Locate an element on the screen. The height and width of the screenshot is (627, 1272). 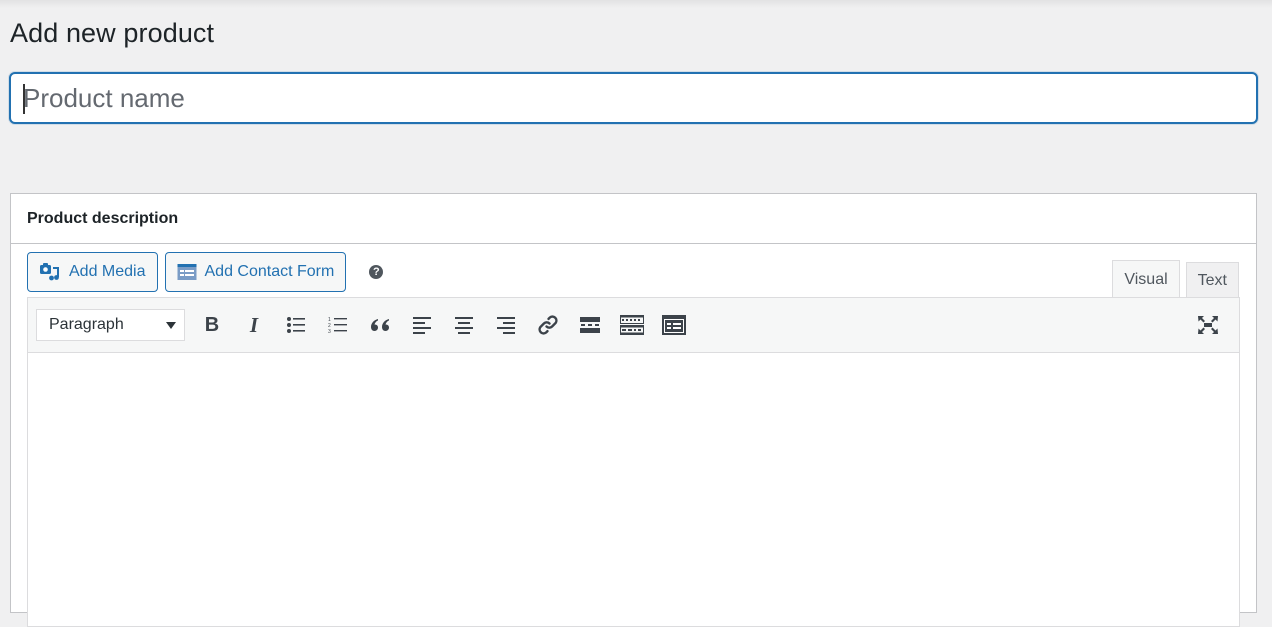
form-icon is located at coordinates (674, 325).